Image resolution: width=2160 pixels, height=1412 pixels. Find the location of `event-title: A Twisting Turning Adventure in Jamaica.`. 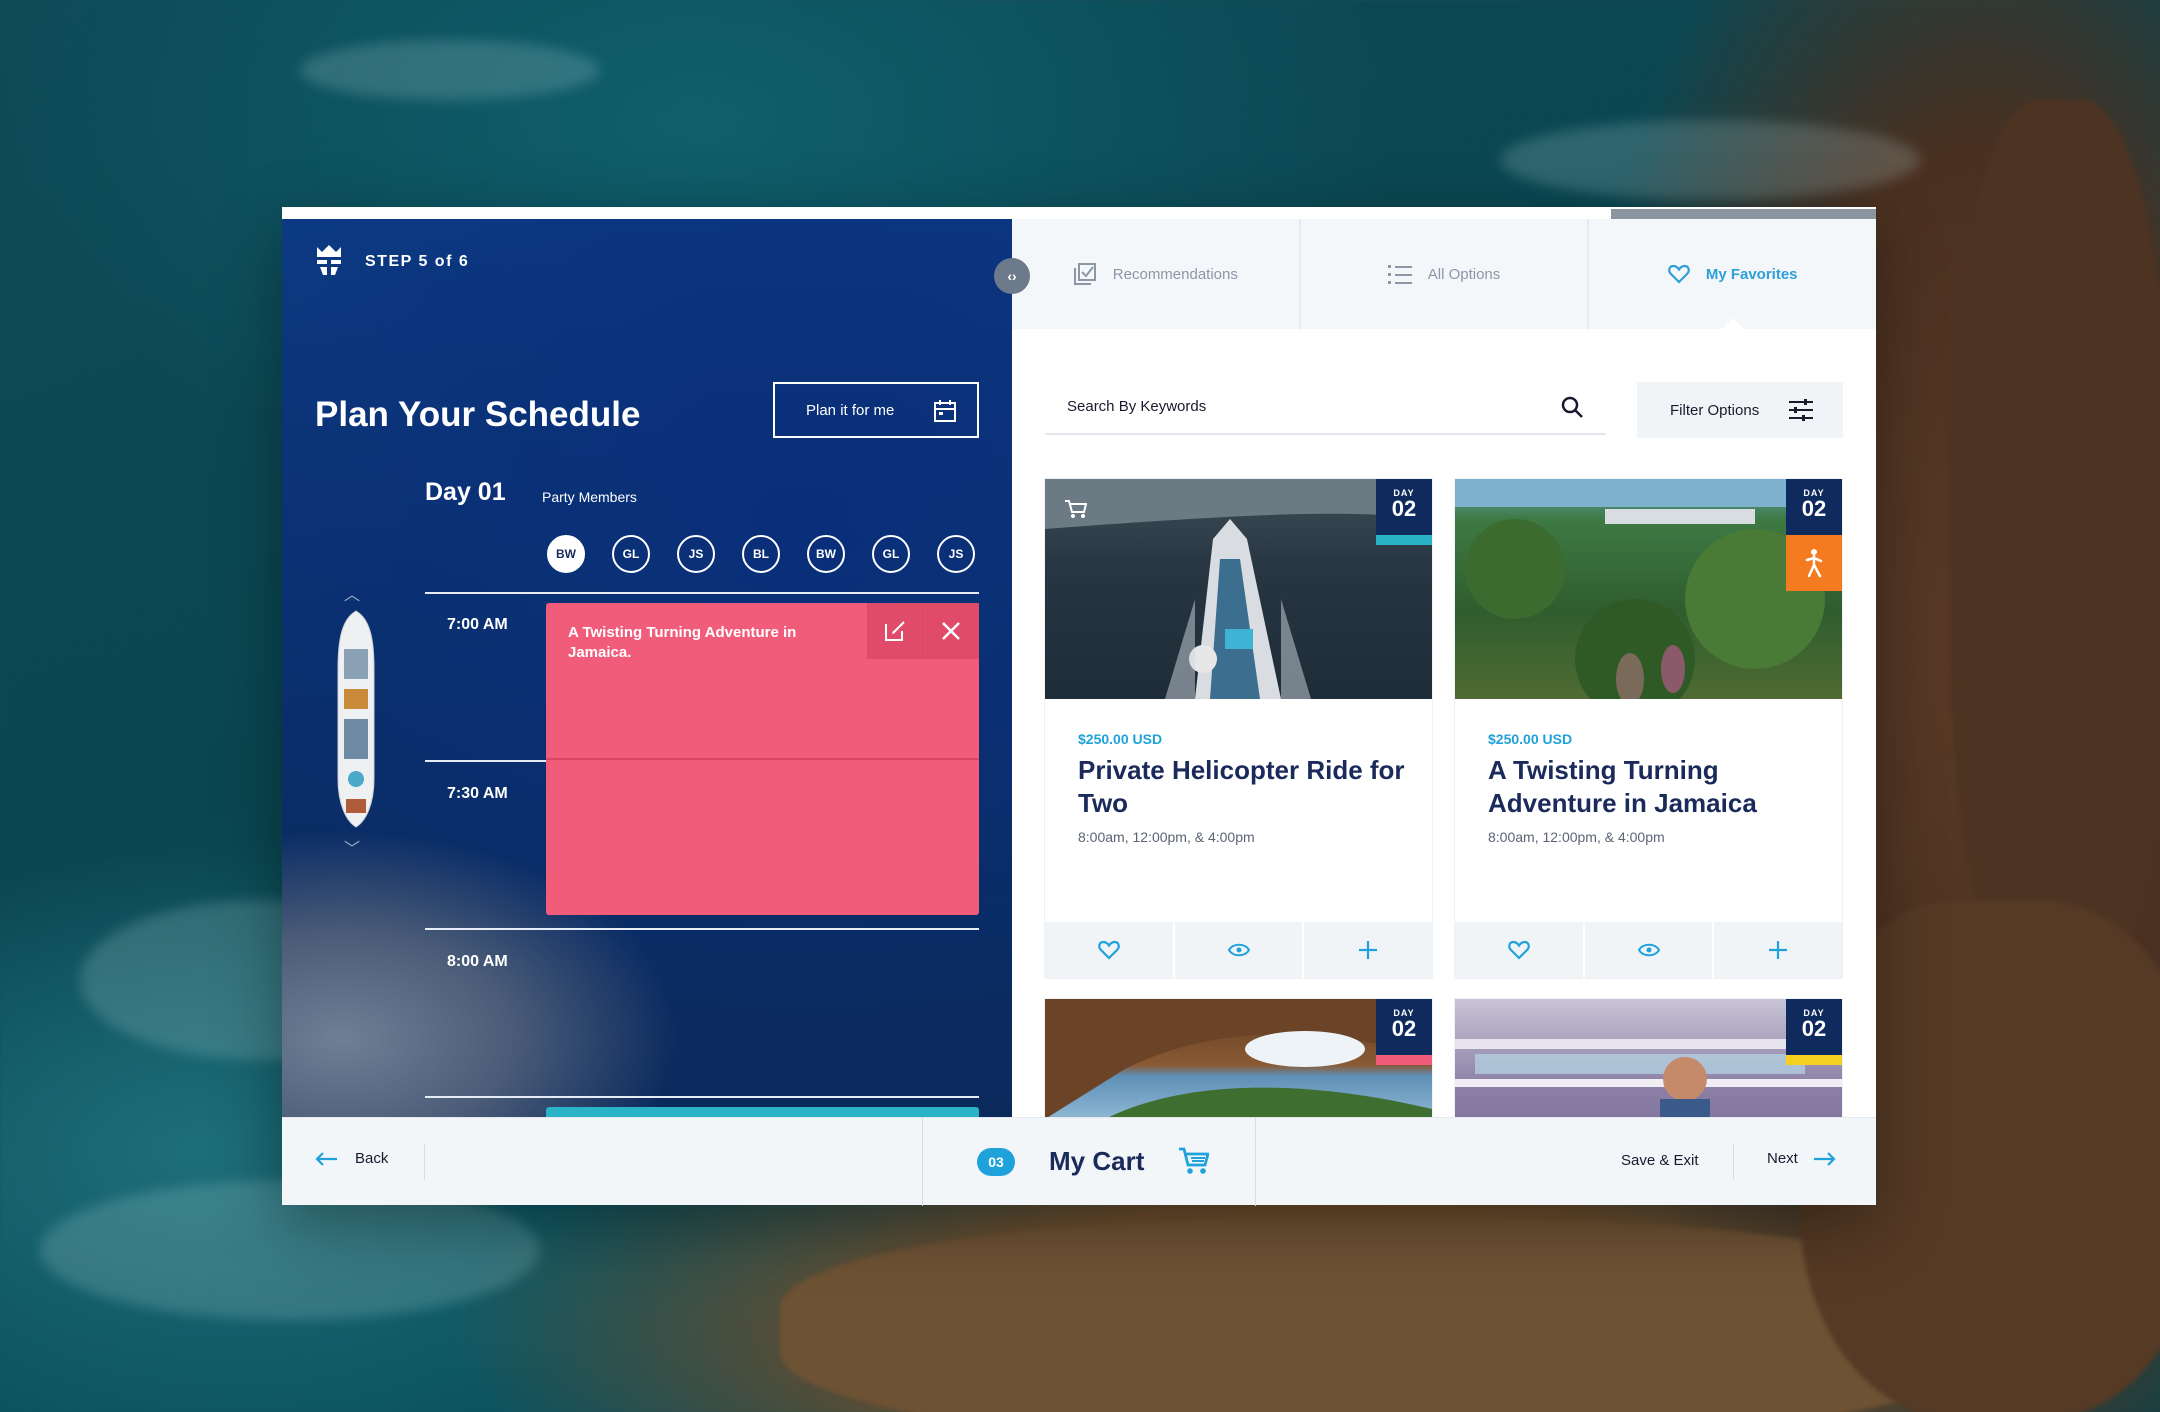

event-title: A Twisting Turning Adventure in Jamaica. is located at coordinates (682, 642).